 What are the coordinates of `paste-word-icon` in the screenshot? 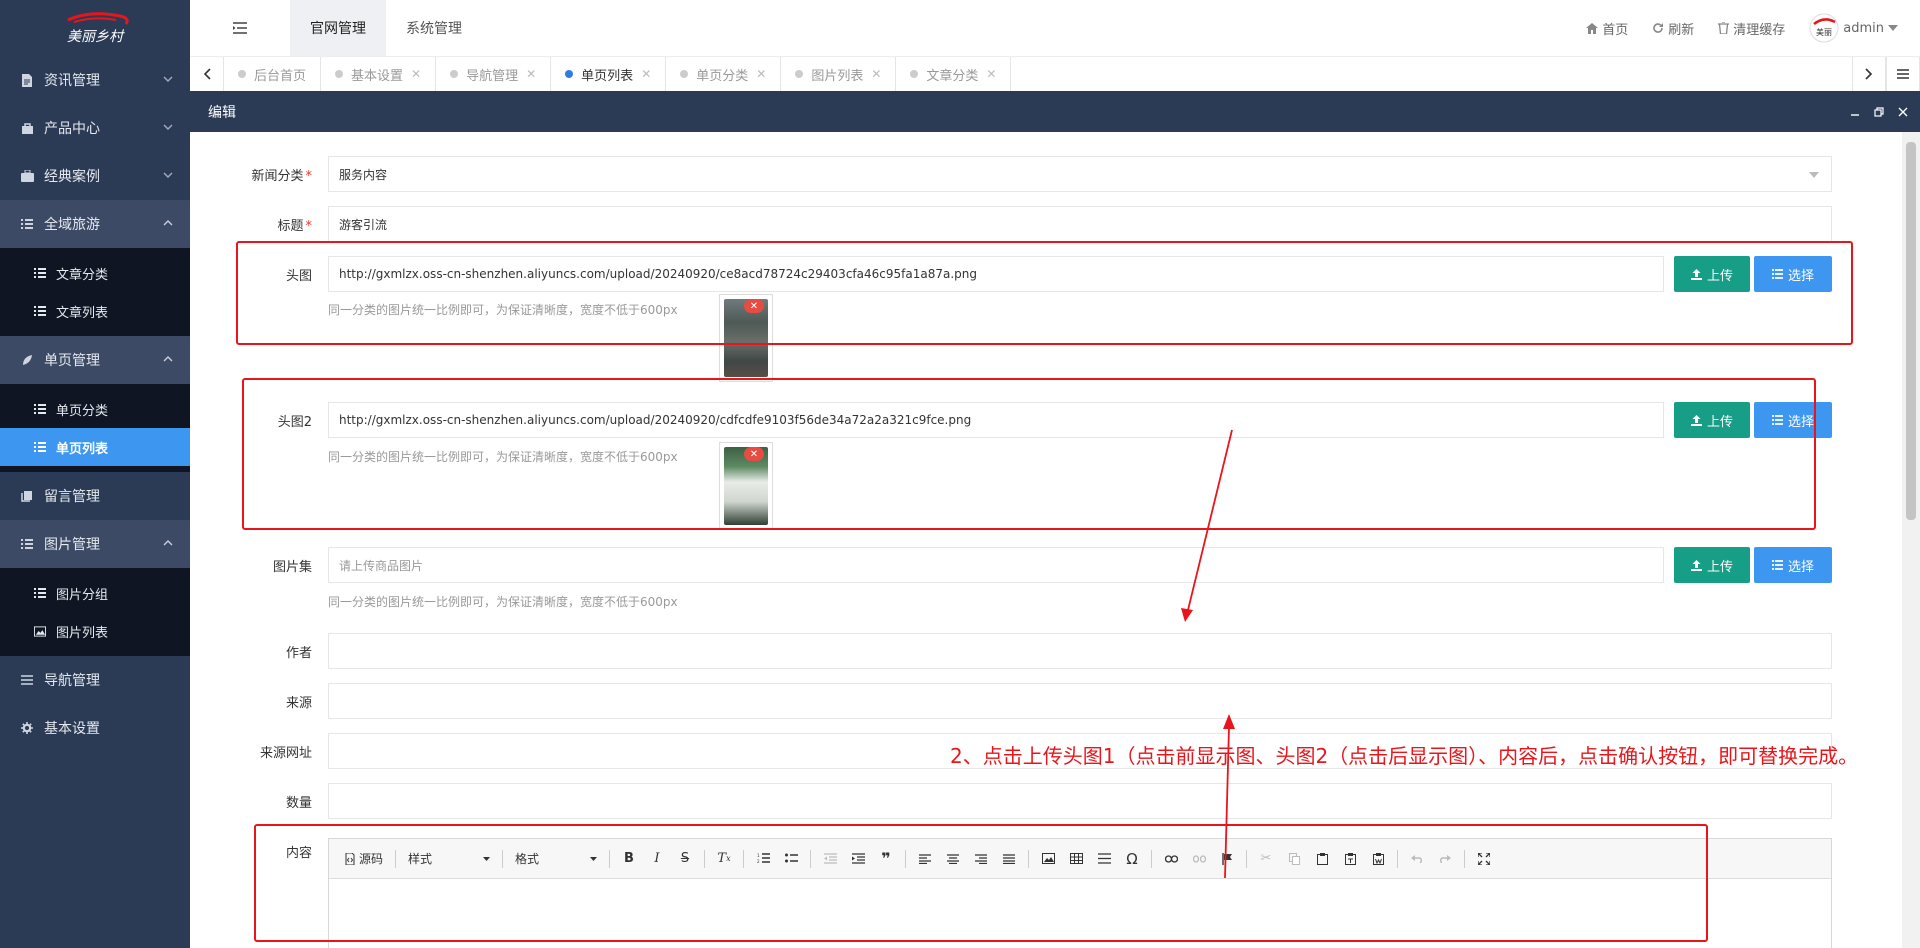 It's located at (1378, 859).